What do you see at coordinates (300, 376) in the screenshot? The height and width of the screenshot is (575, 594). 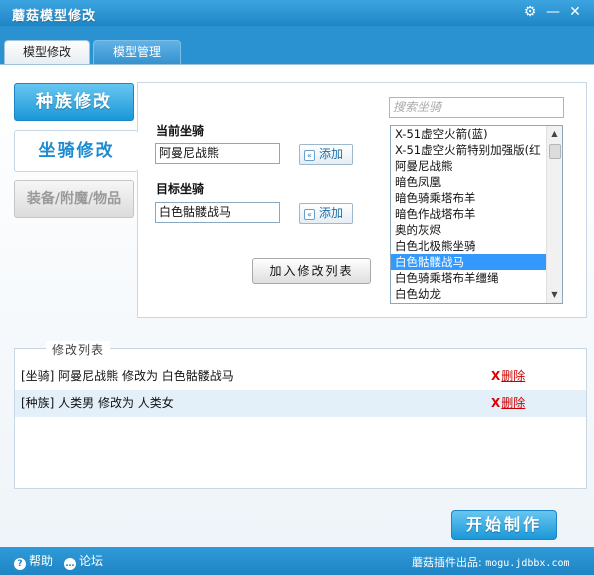 I see `table-row: [坐骑] 阿曼尼战熊 修改为 白色骷髅战马 X删除` at bounding box center [300, 376].